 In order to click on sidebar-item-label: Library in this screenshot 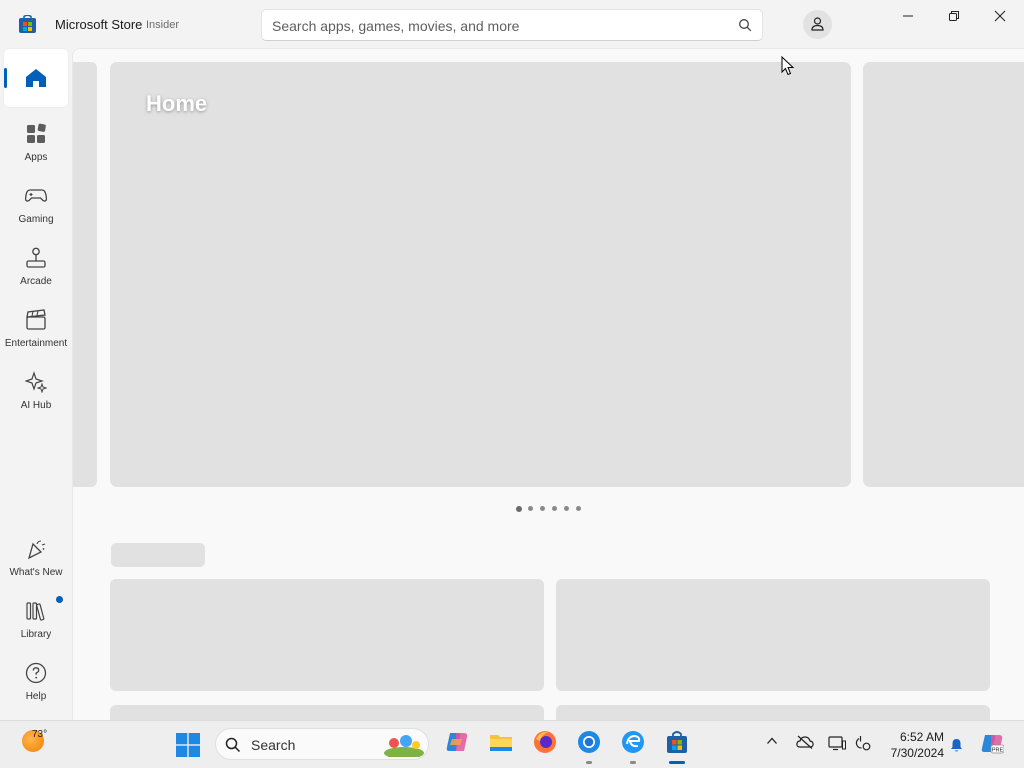, I will do `click(36, 634)`.